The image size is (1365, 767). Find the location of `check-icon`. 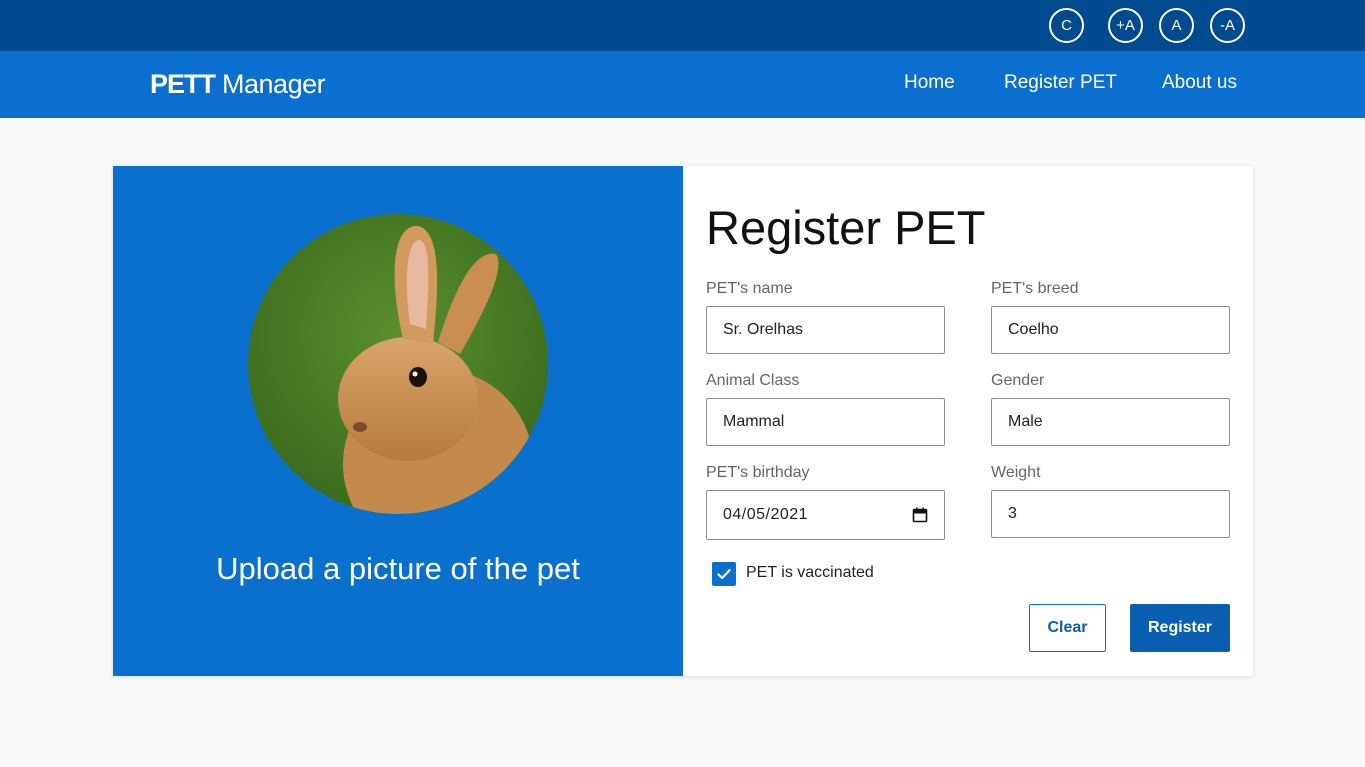

check-icon is located at coordinates (724, 574).